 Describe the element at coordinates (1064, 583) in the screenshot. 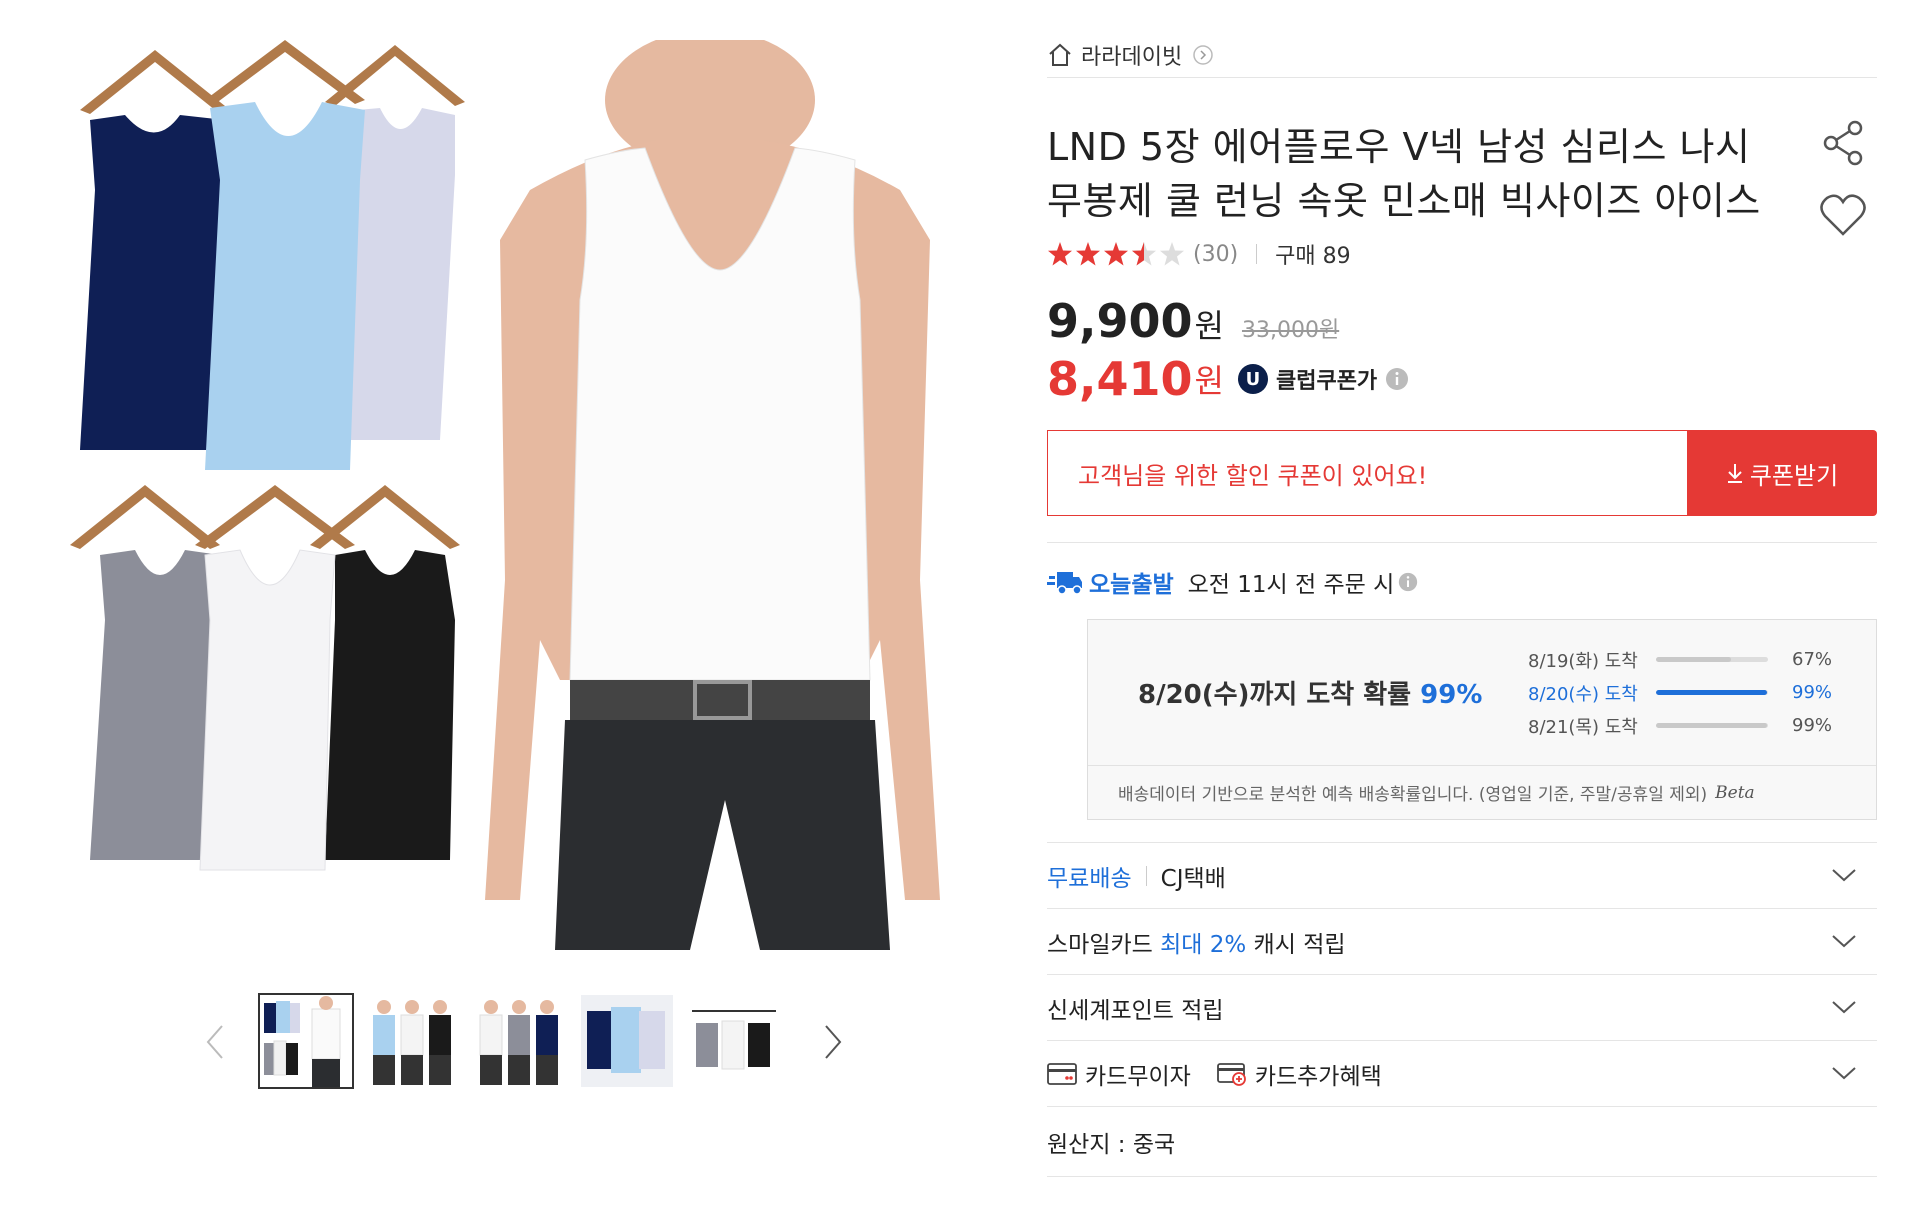

I see `truck-icon` at that location.